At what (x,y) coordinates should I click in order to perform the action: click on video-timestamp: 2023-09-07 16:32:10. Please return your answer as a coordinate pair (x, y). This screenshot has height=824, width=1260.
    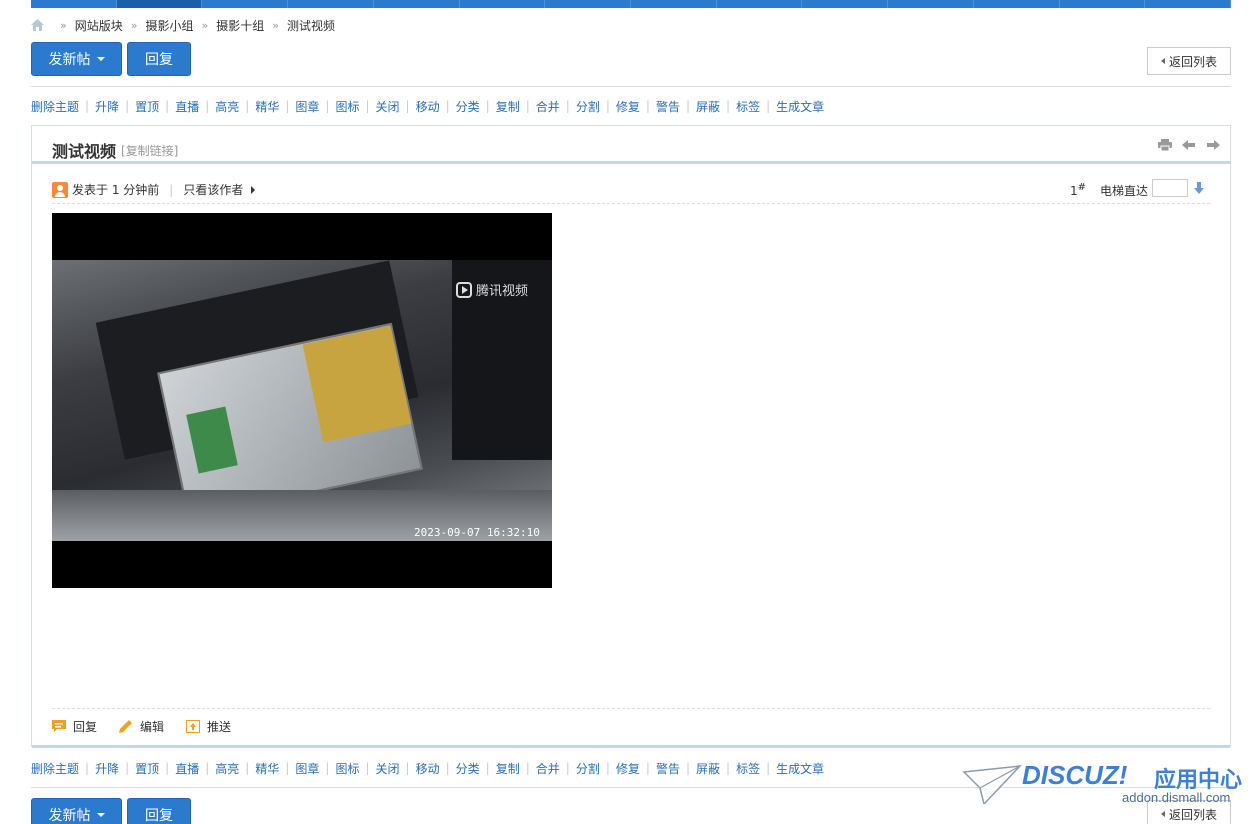
    Looking at the image, I should click on (477, 532).